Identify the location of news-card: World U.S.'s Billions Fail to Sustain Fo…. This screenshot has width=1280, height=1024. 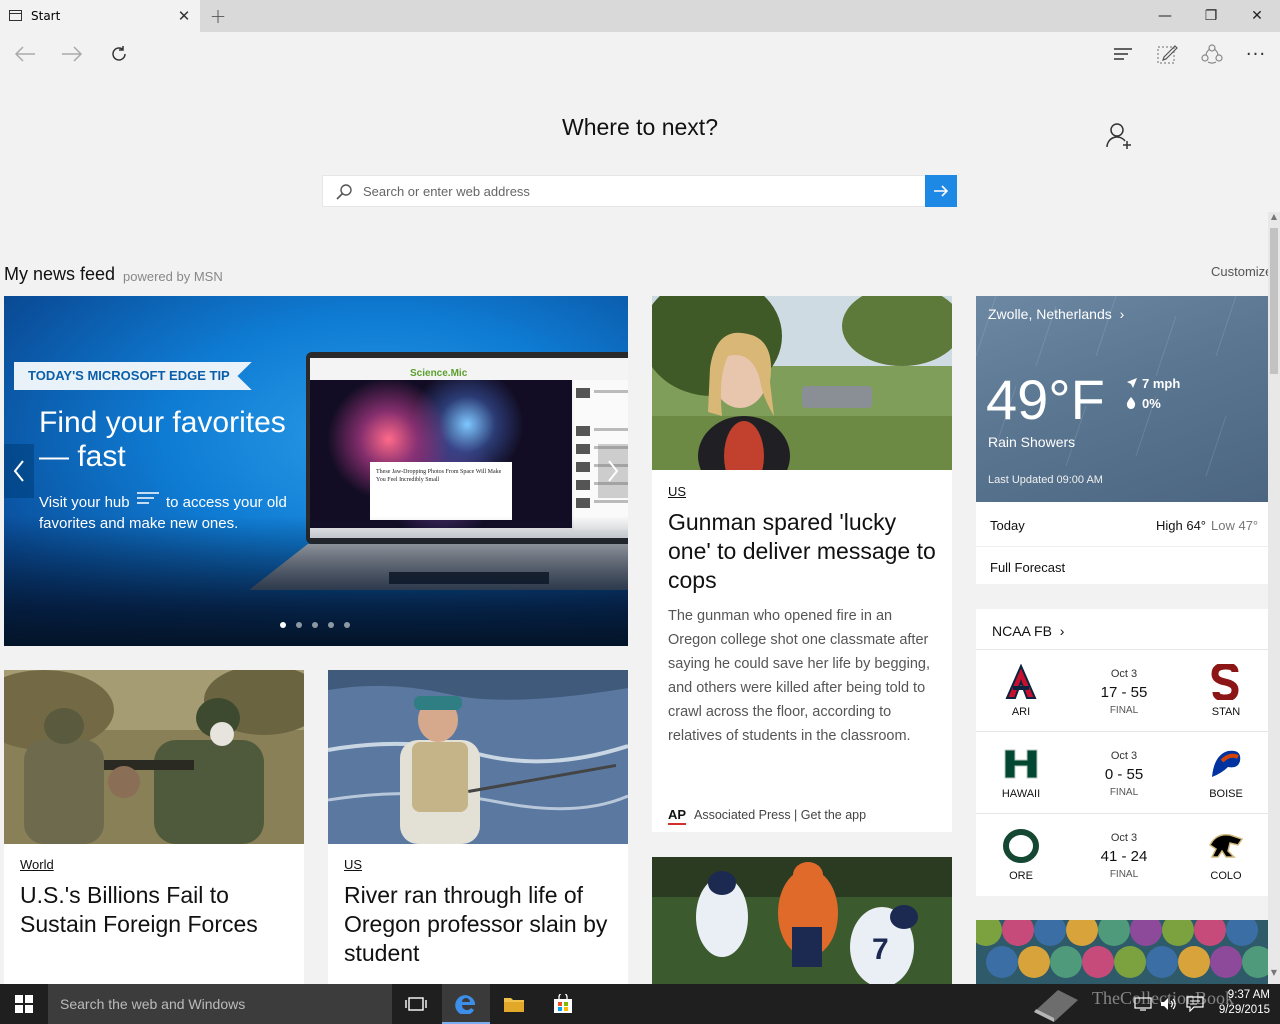
(154, 827).